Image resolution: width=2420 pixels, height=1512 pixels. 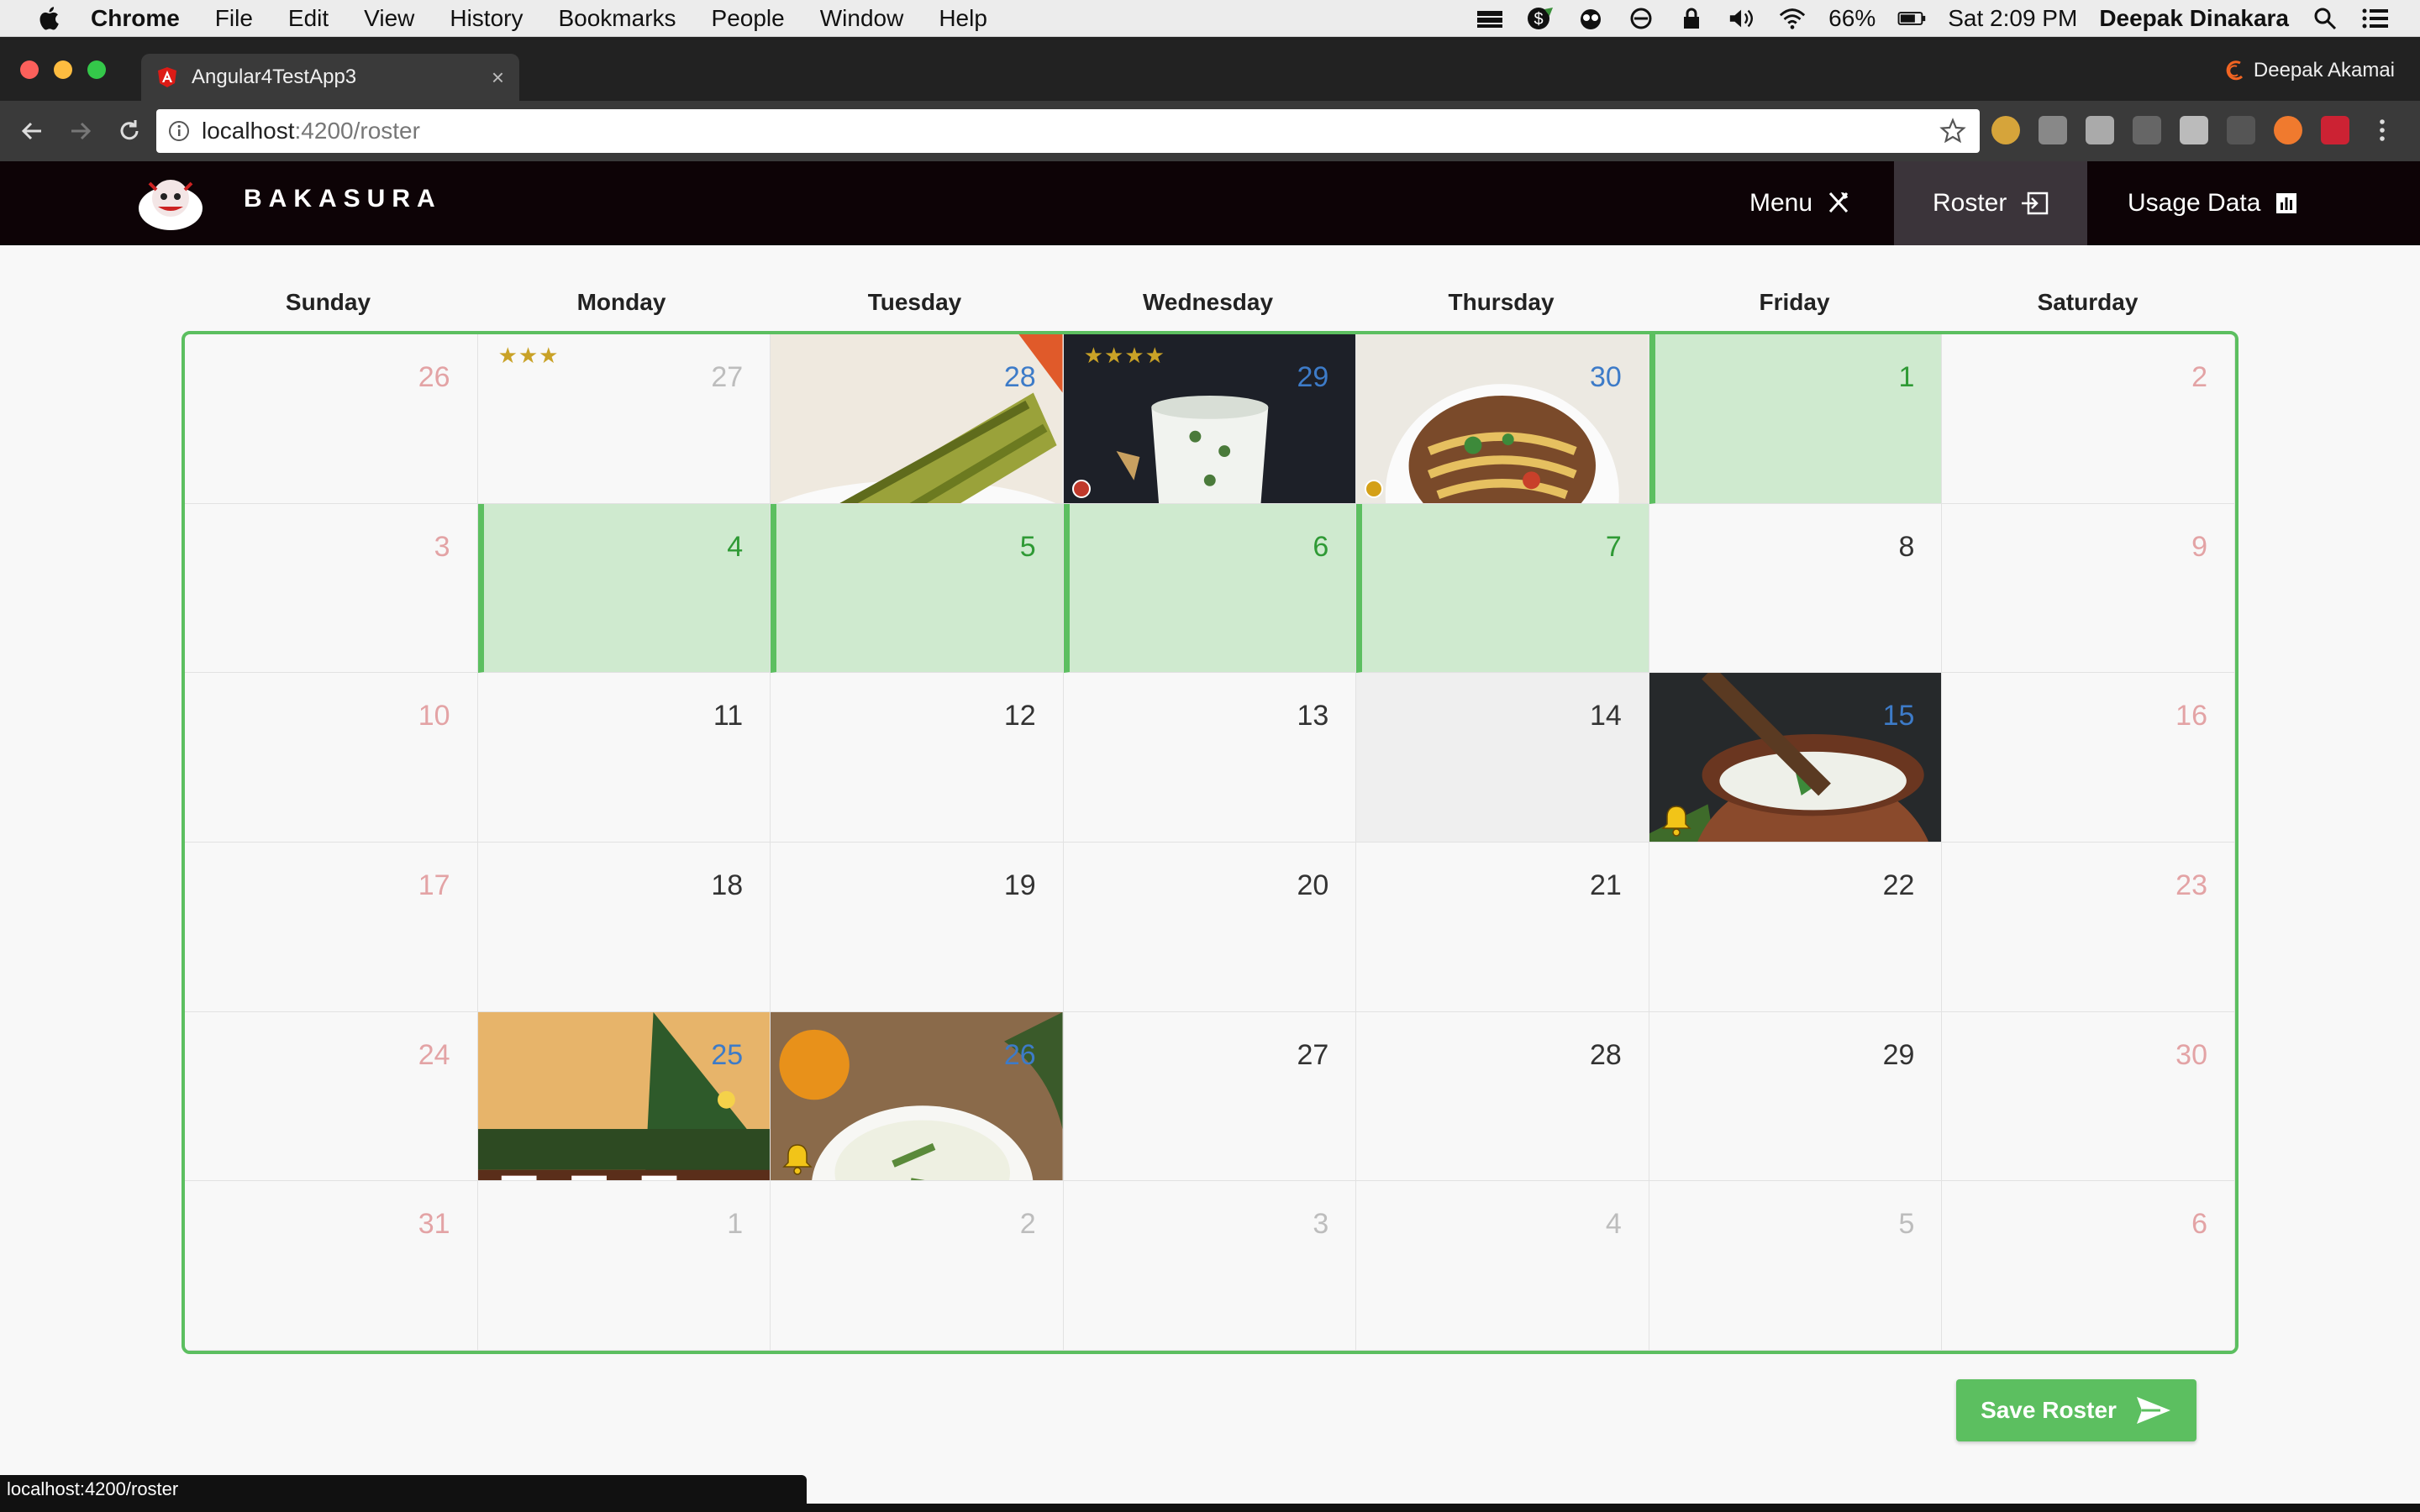 What do you see at coordinates (2309, 70) in the screenshot?
I see `profile-button: Deepak Akamai` at bounding box center [2309, 70].